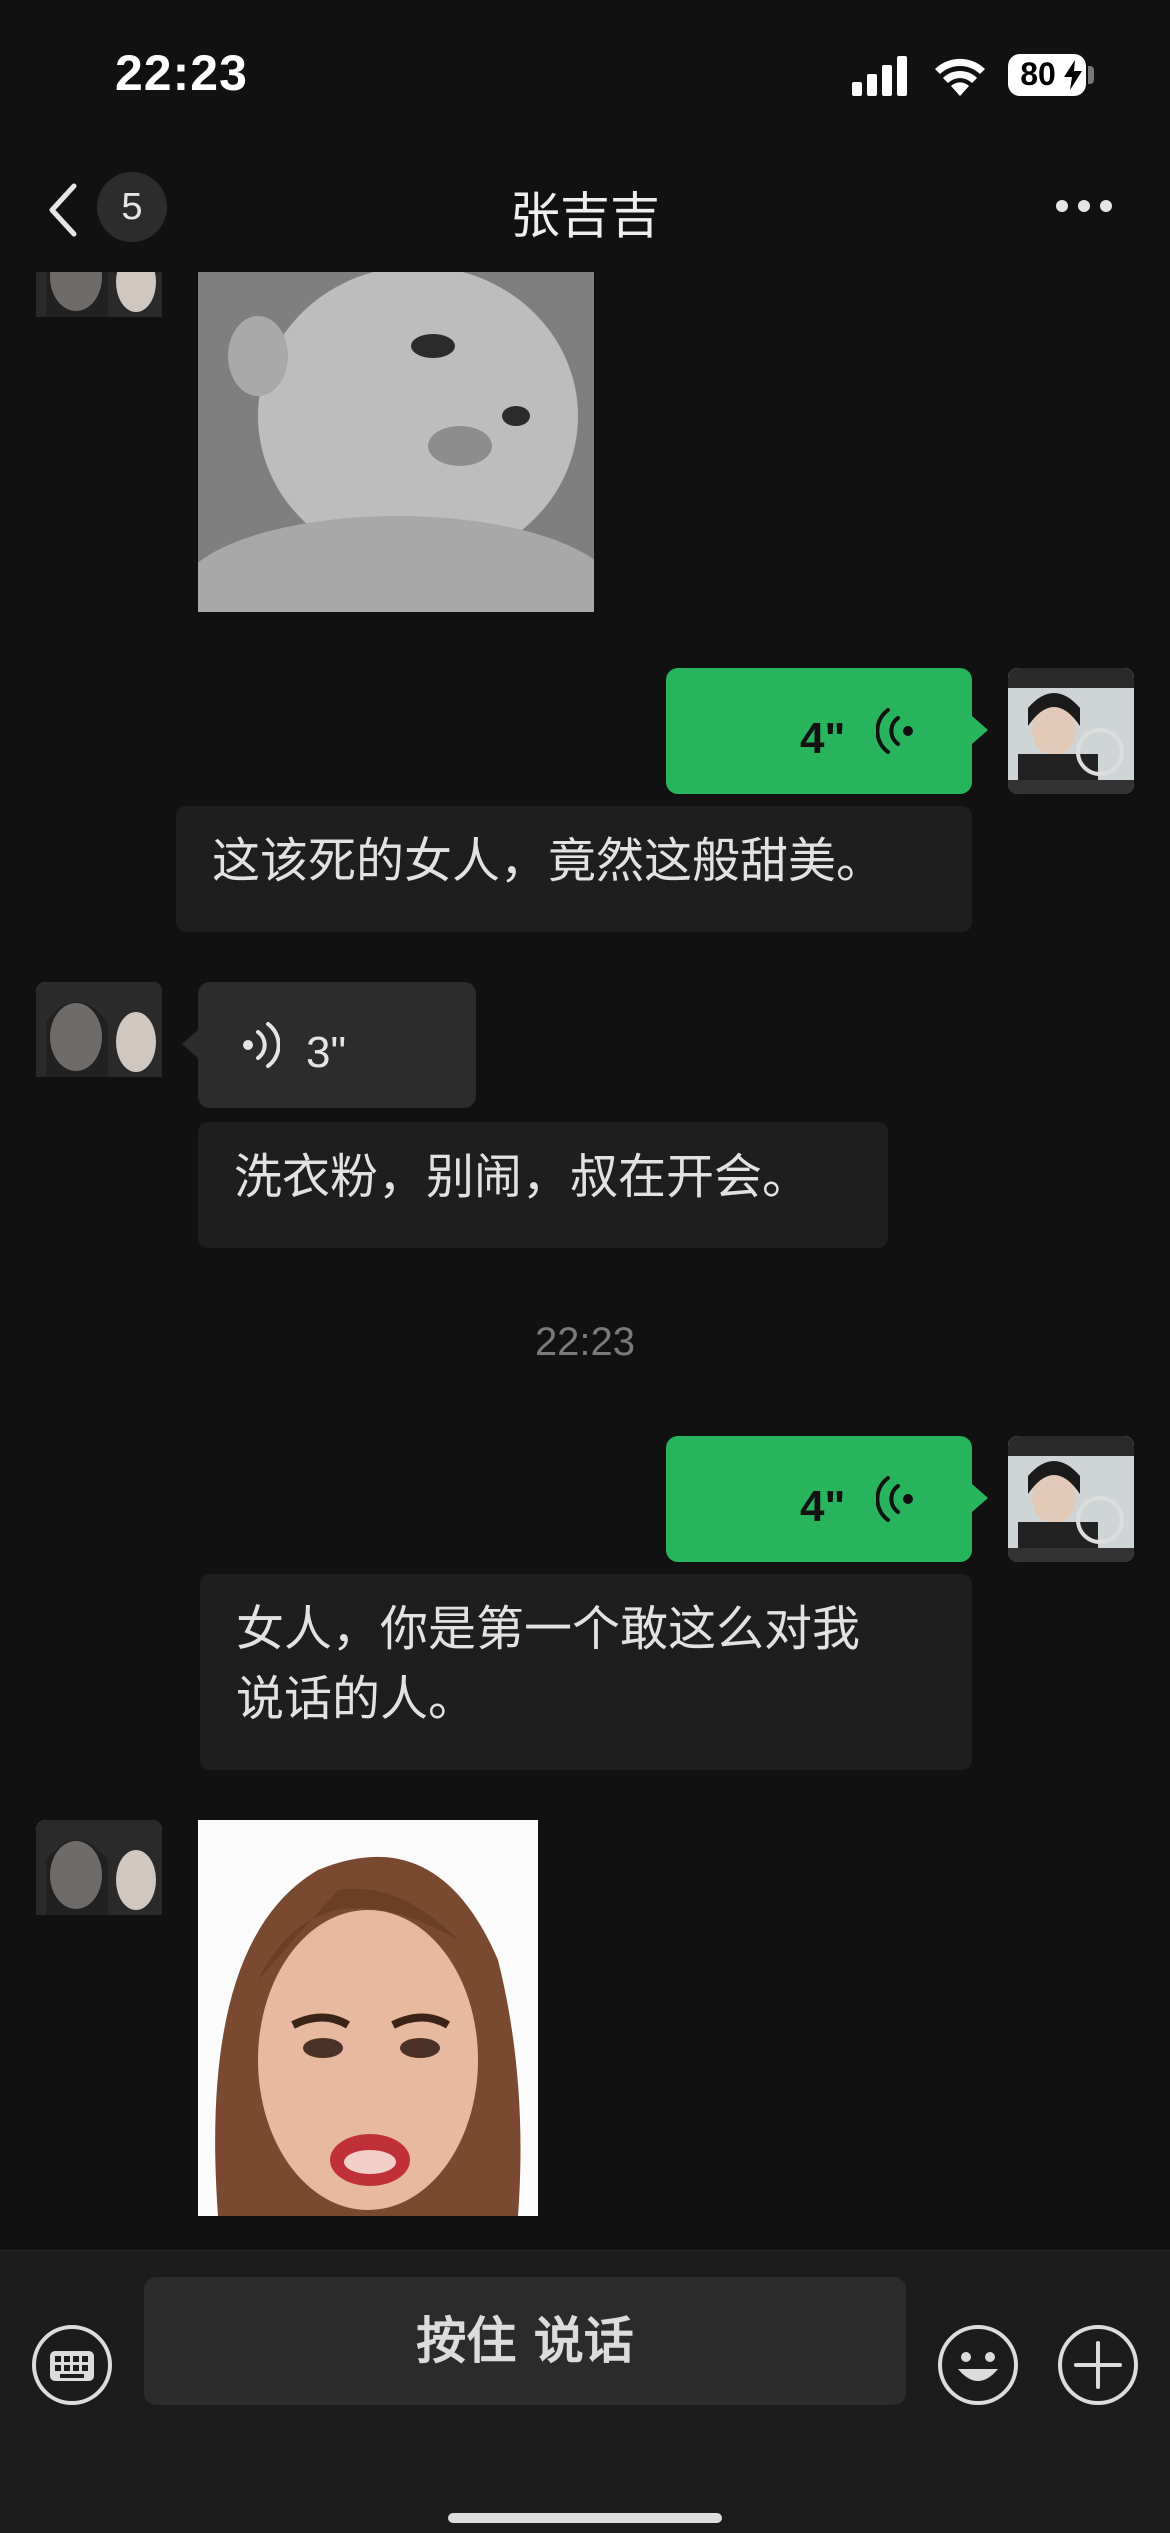  I want to click on chat-header: 5 张吉吉, so click(585, 211).